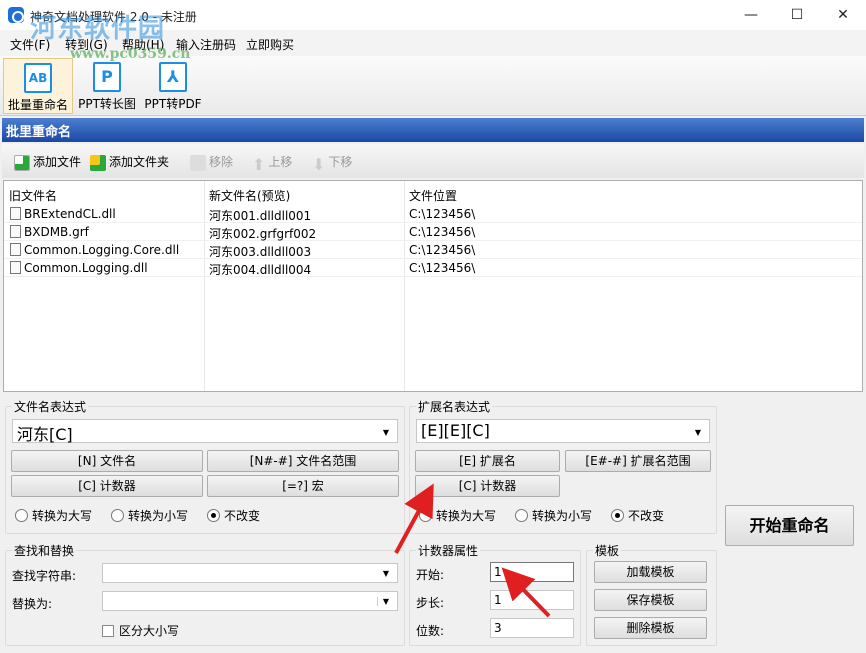 Image resolution: width=866 pixels, height=653 pixels. I want to click on annotation-arrows, so click(472, 550).